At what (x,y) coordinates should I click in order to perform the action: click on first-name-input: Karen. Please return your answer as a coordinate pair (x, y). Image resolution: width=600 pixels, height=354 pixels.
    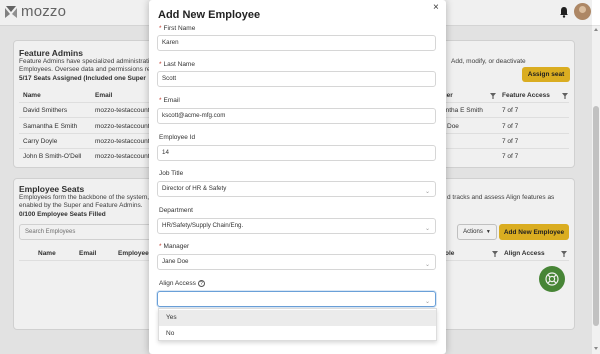
    Looking at the image, I should click on (296, 43).